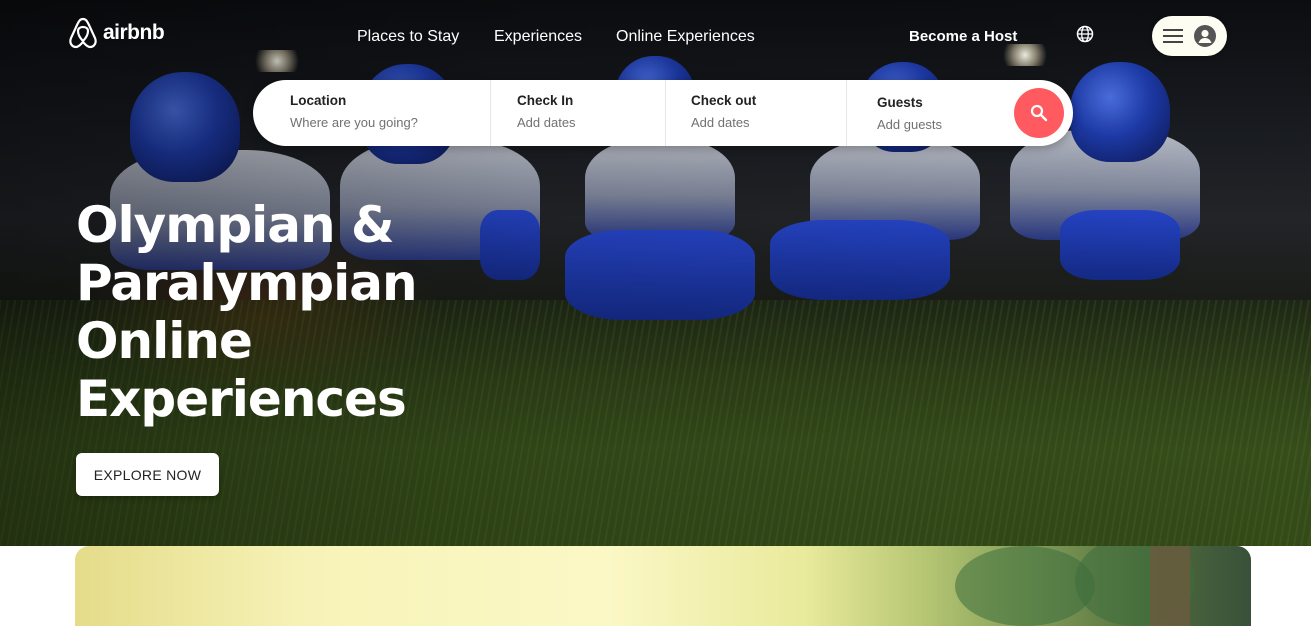 The height and width of the screenshot is (626, 1311). What do you see at coordinates (1189, 36) in the screenshot?
I see `user-menu-button` at bounding box center [1189, 36].